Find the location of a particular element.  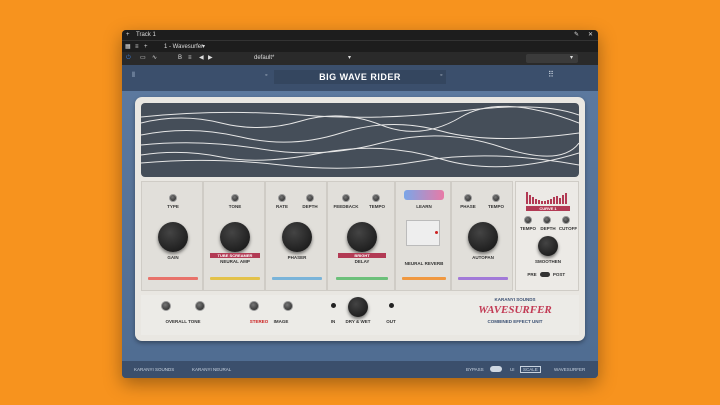

preset-select: default* is located at coordinates (264, 58).